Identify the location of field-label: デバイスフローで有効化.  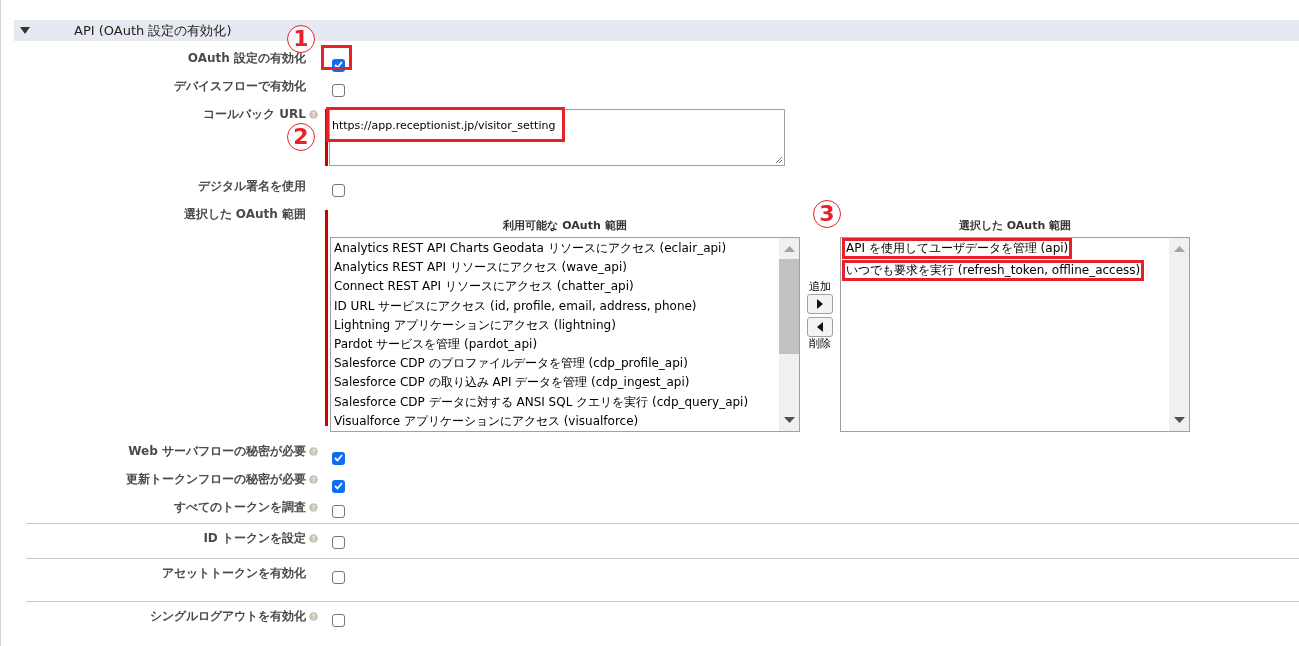
(240, 86).